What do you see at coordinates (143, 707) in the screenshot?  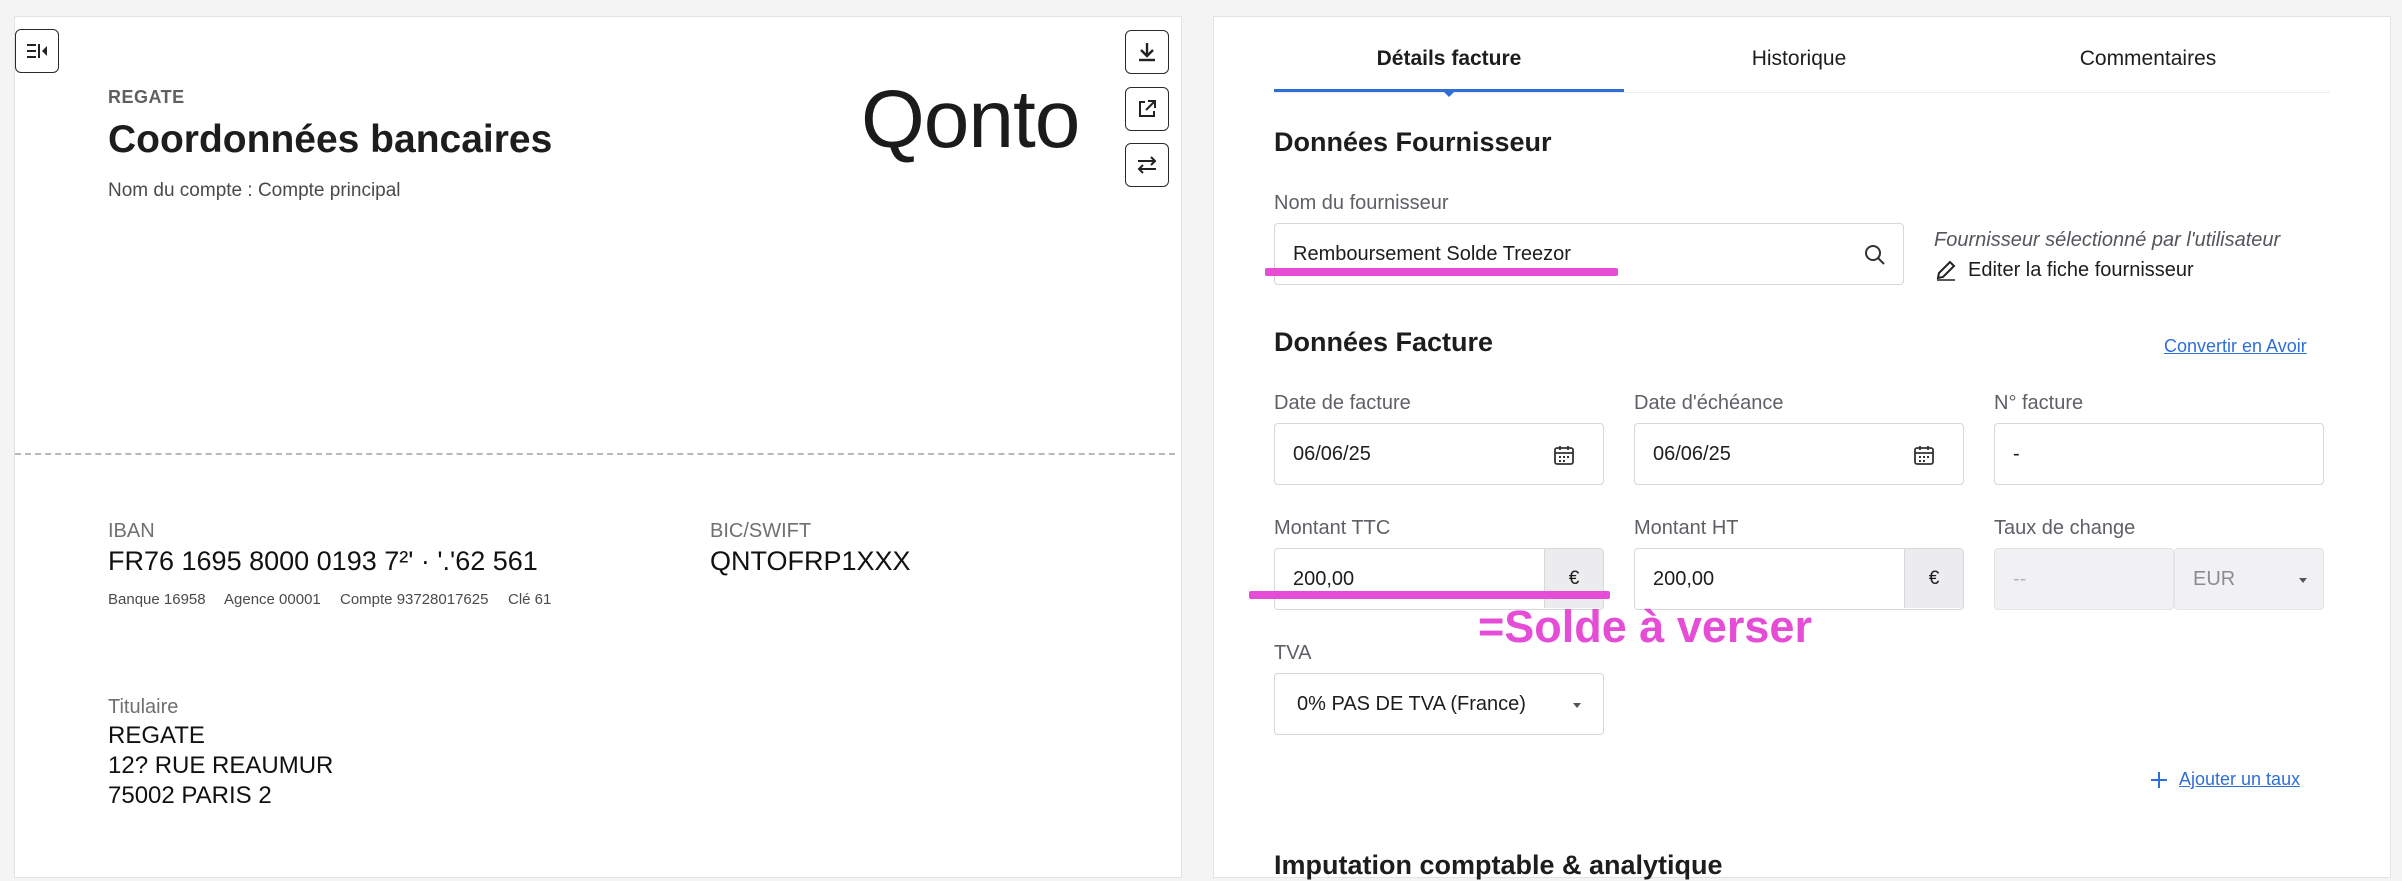 I see `holder-label: Titulaire` at bounding box center [143, 707].